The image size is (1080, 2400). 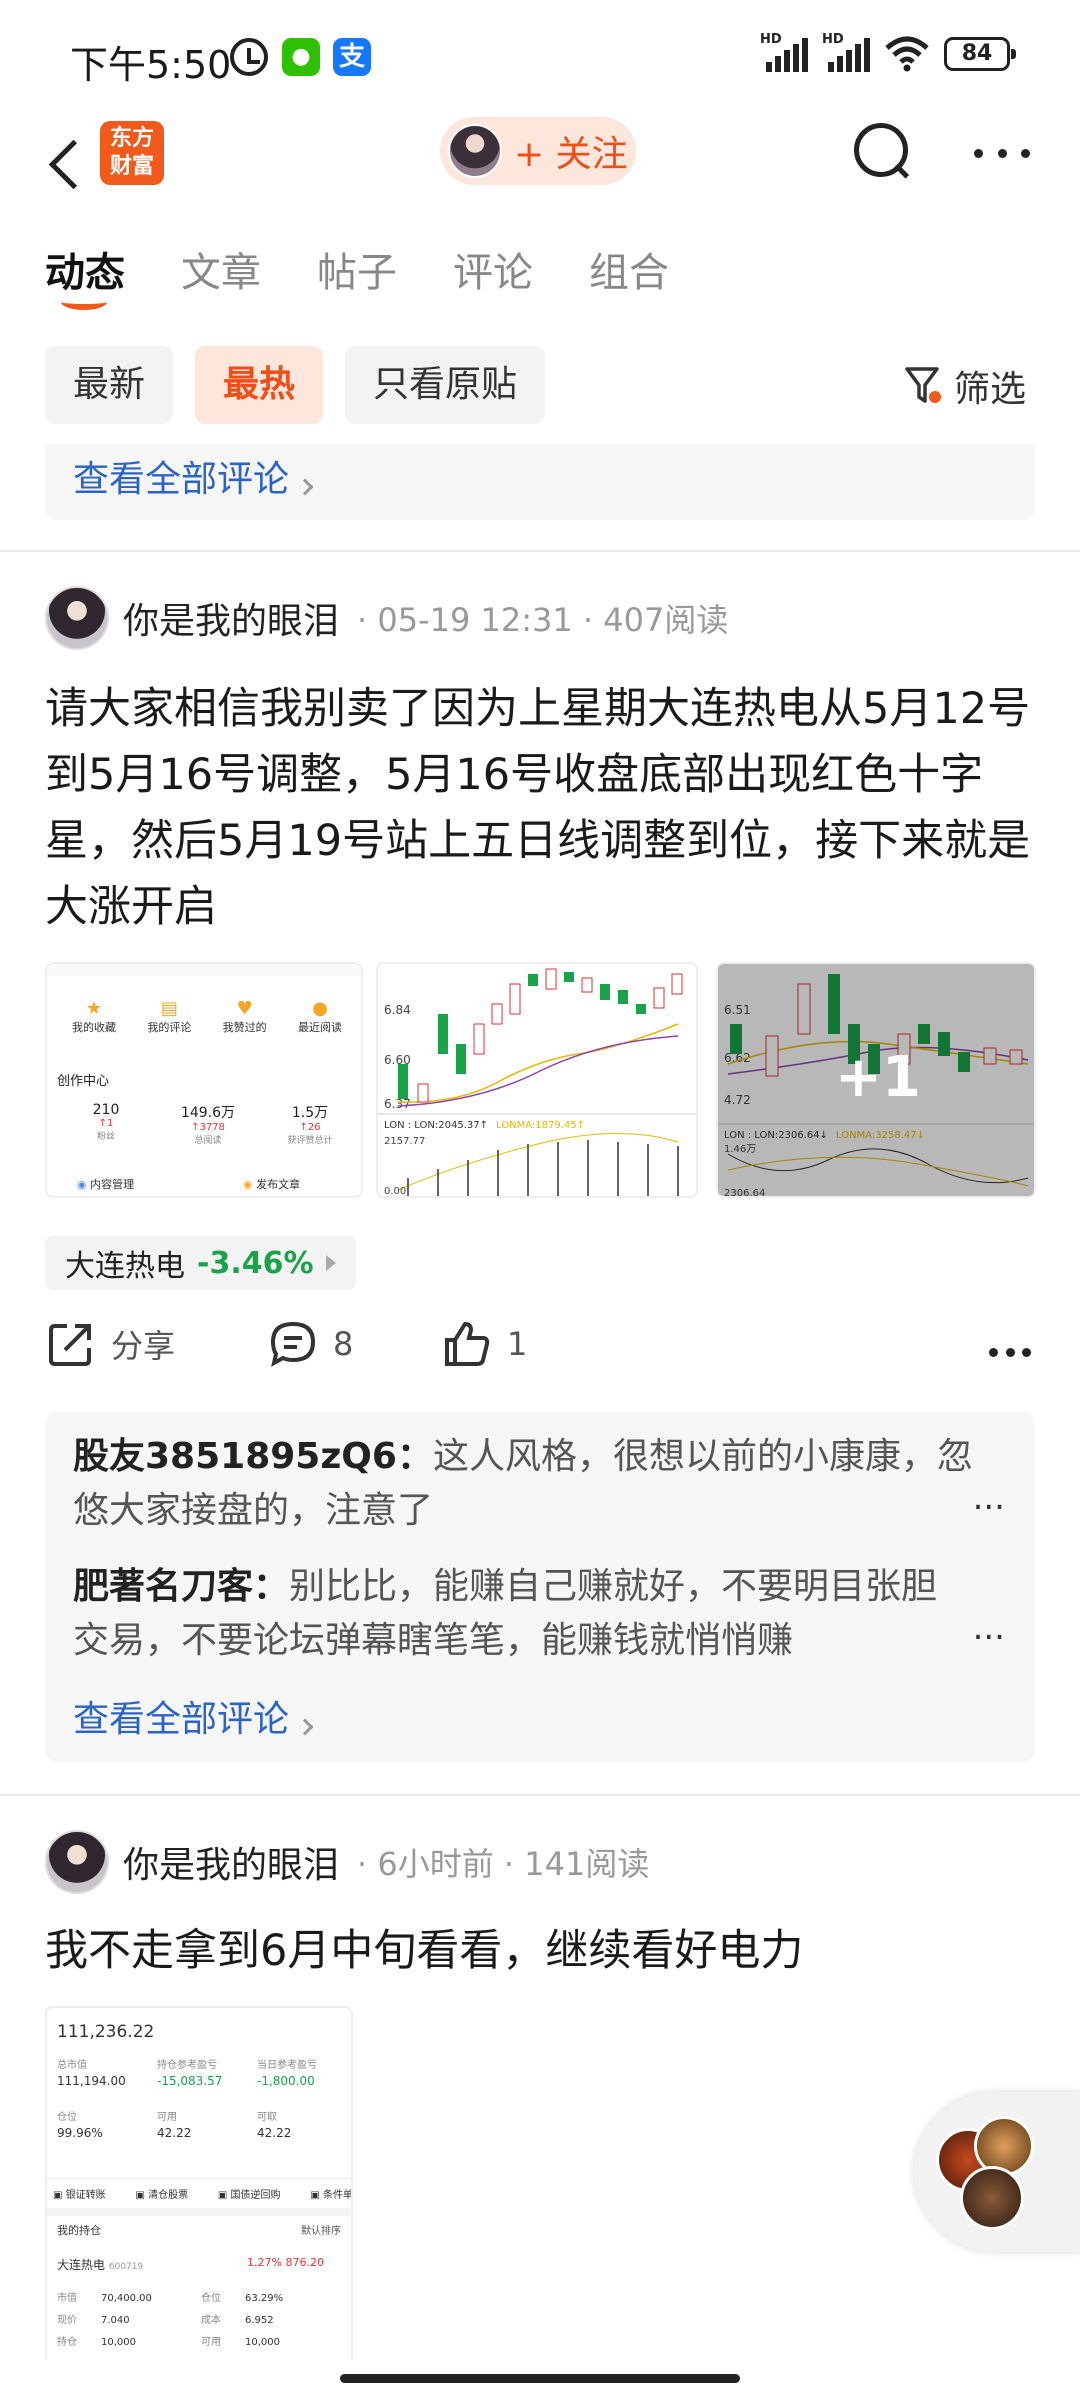 What do you see at coordinates (1002, 153) in the screenshot?
I see `more-icon` at bounding box center [1002, 153].